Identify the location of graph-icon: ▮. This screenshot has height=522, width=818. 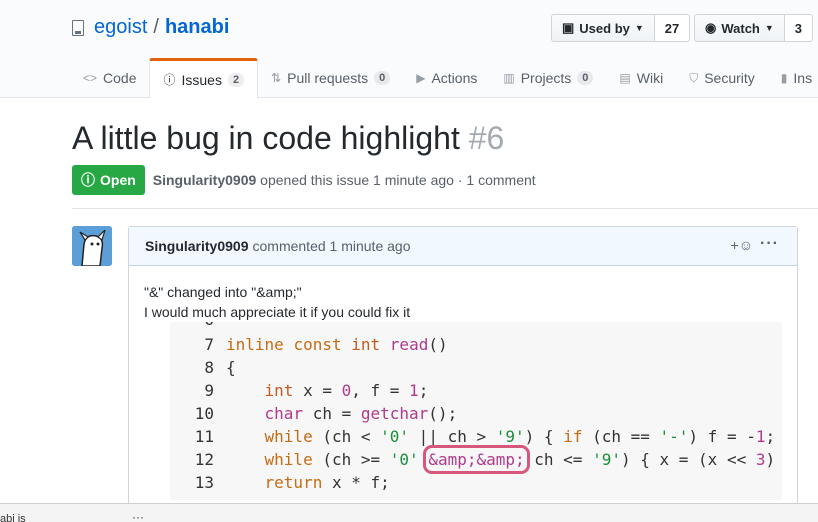
(784, 78).